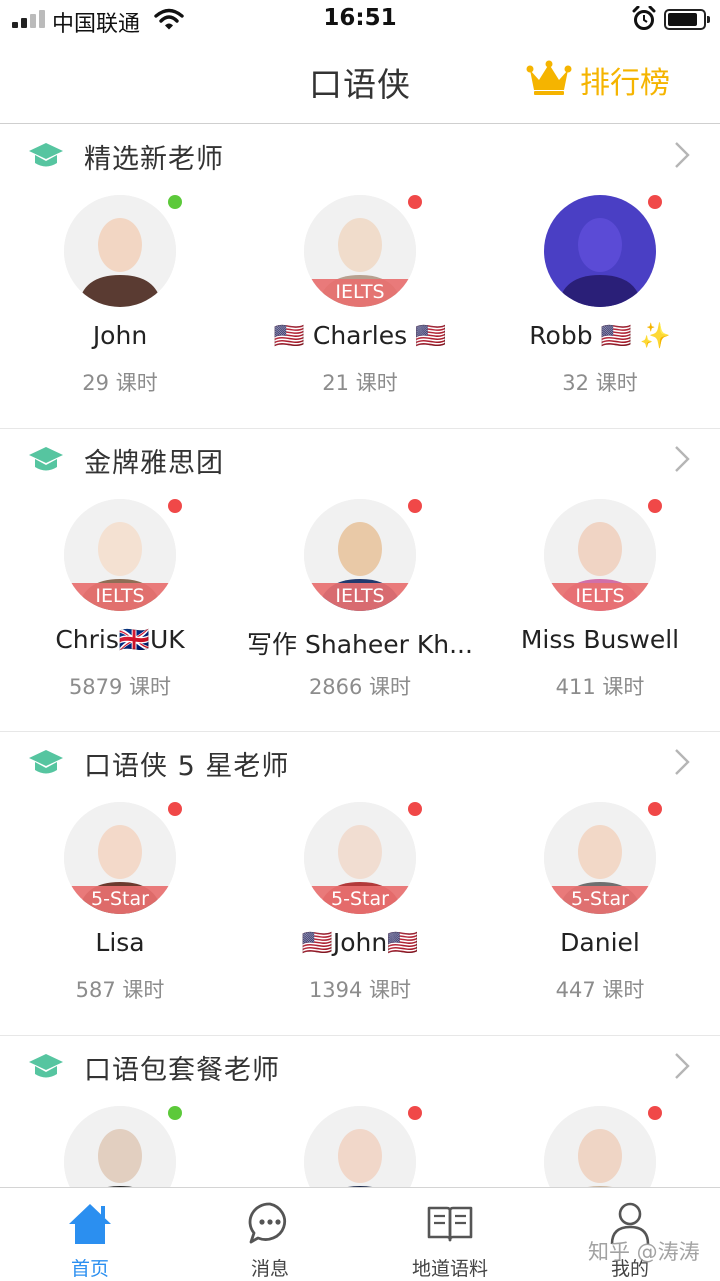 The image size is (720, 1281). What do you see at coordinates (450, 1223) in the screenshot?
I see `open-book-icon` at bounding box center [450, 1223].